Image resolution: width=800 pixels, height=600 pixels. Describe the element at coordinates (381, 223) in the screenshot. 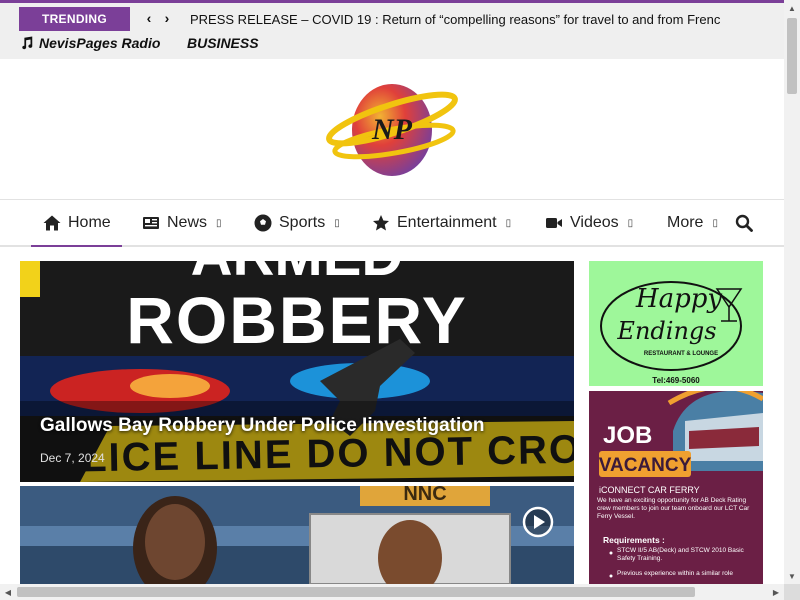

I see `star-icon` at that location.